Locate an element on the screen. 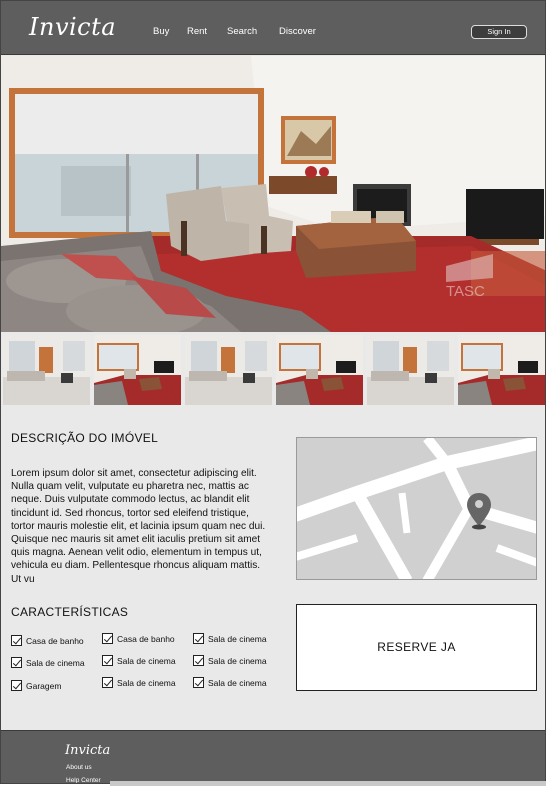 The height and width of the screenshot is (786, 547). characteristics-title: CARACTERÍSTICAS is located at coordinates (70, 612).